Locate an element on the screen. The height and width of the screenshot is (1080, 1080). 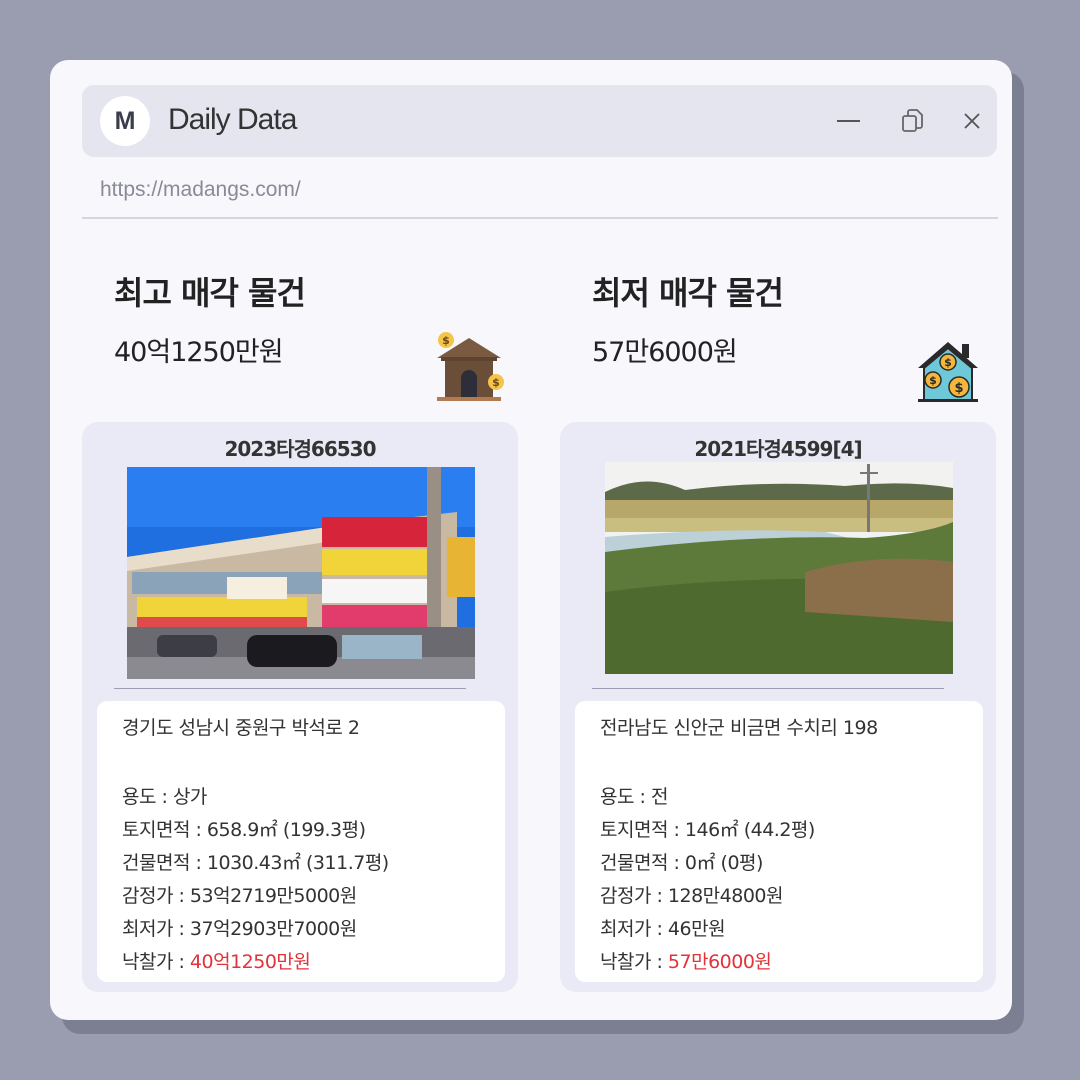
house-coins-icon: $ $ $ is located at coordinates (948, 373).